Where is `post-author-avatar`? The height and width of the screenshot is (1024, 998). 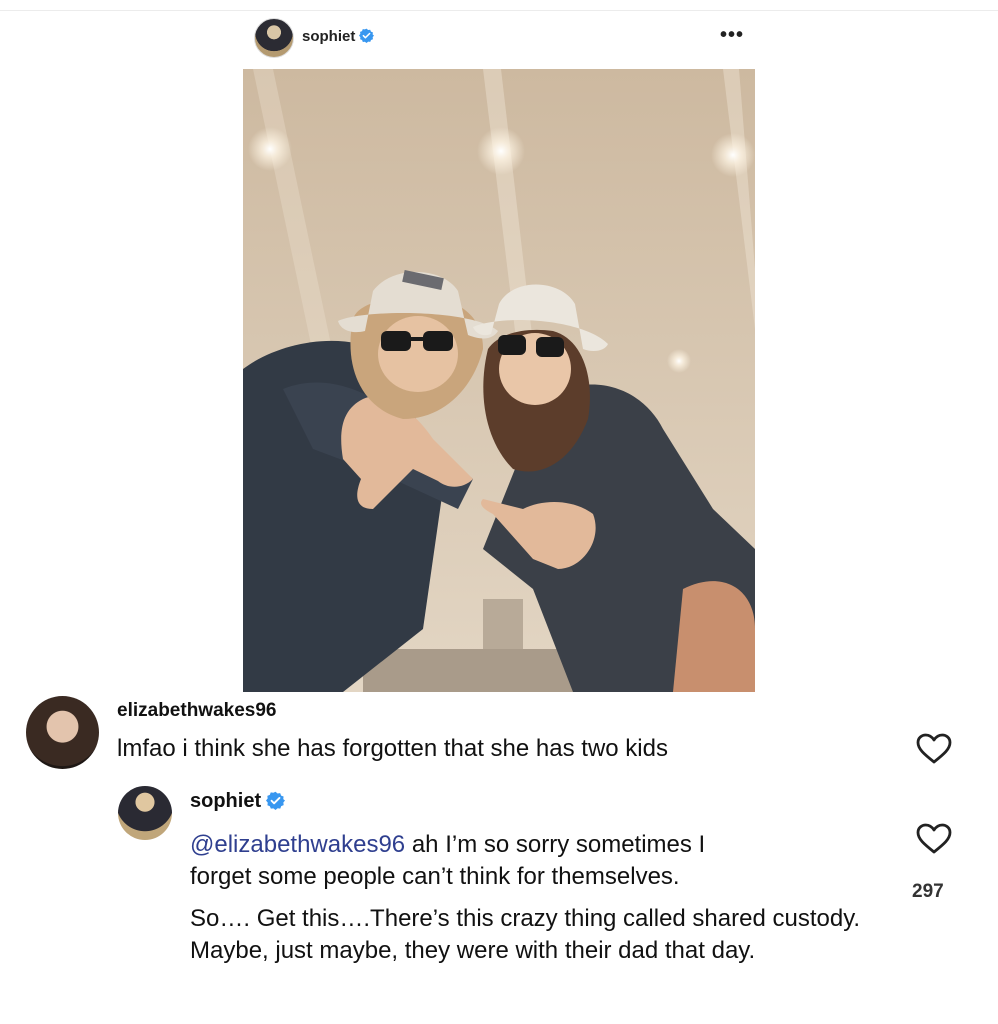 post-author-avatar is located at coordinates (274, 38).